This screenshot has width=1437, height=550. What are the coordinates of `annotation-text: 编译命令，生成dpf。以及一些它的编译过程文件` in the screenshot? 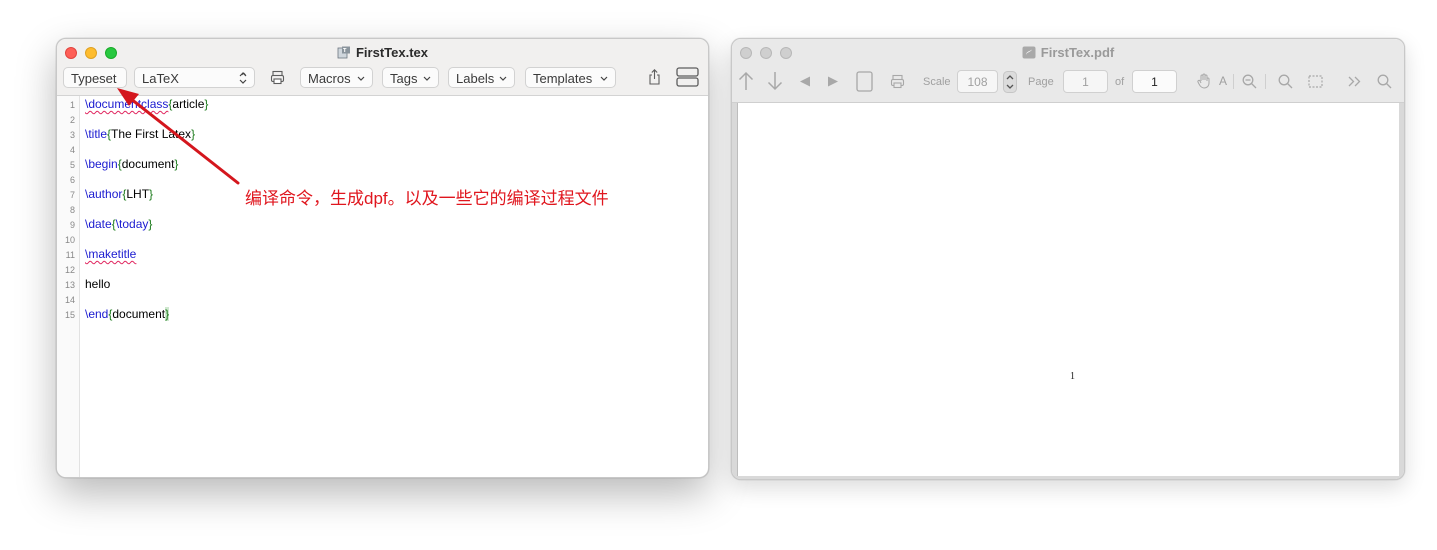 It's located at (427, 198).